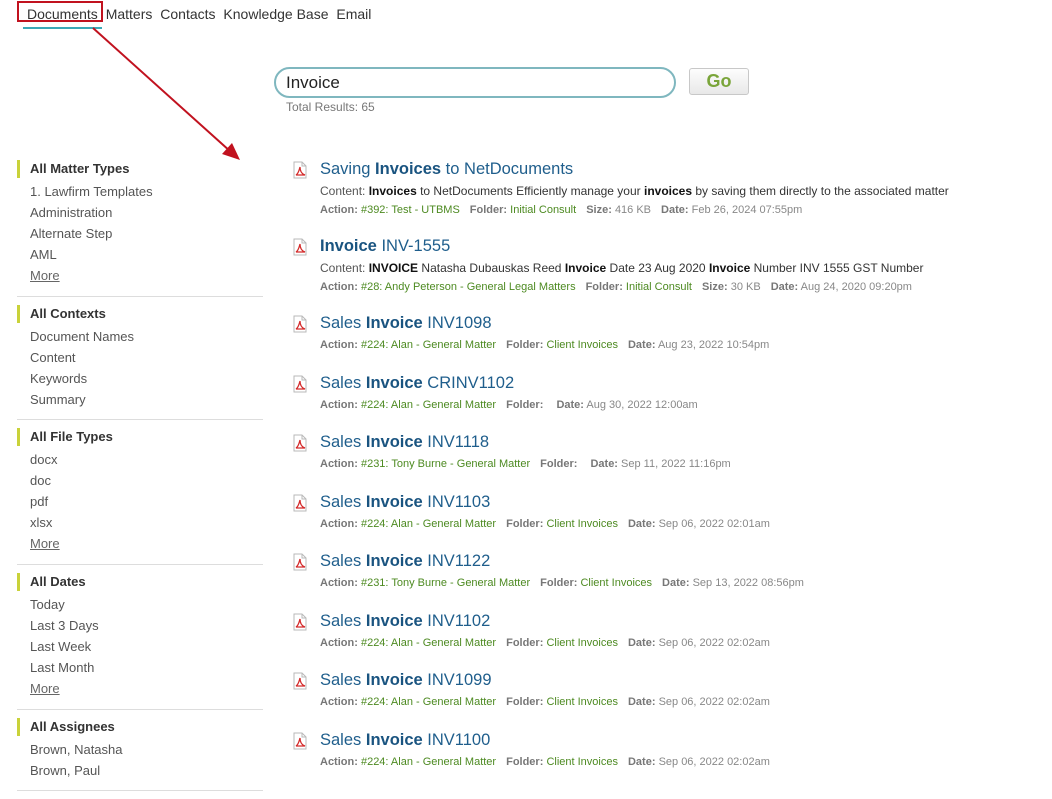 This screenshot has width=1052, height=799. Describe the element at coordinates (456, 739) in the screenshot. I see `title-text: INV1100` at that location.